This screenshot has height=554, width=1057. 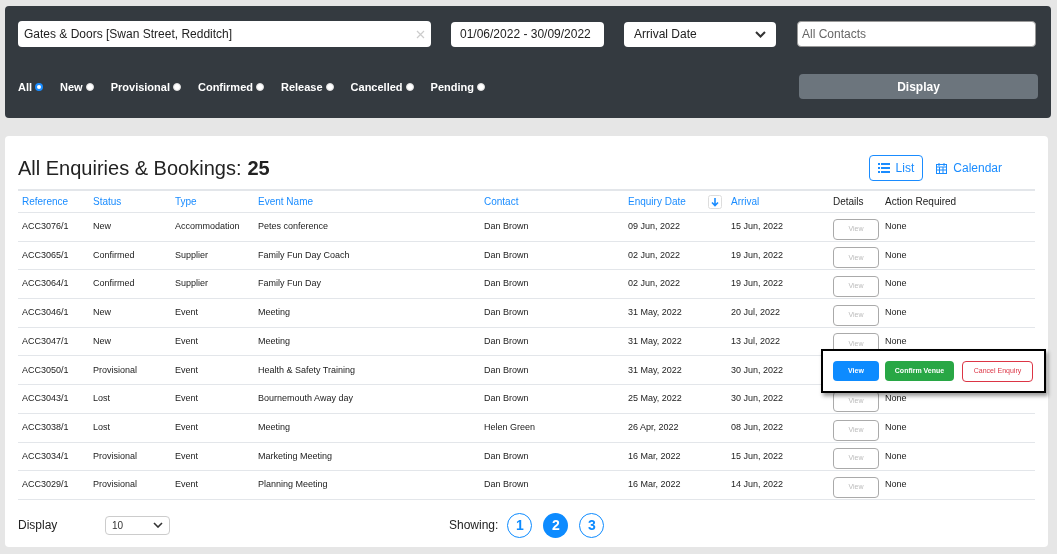 I want to click on radio-button, so click(x=39, y=87).